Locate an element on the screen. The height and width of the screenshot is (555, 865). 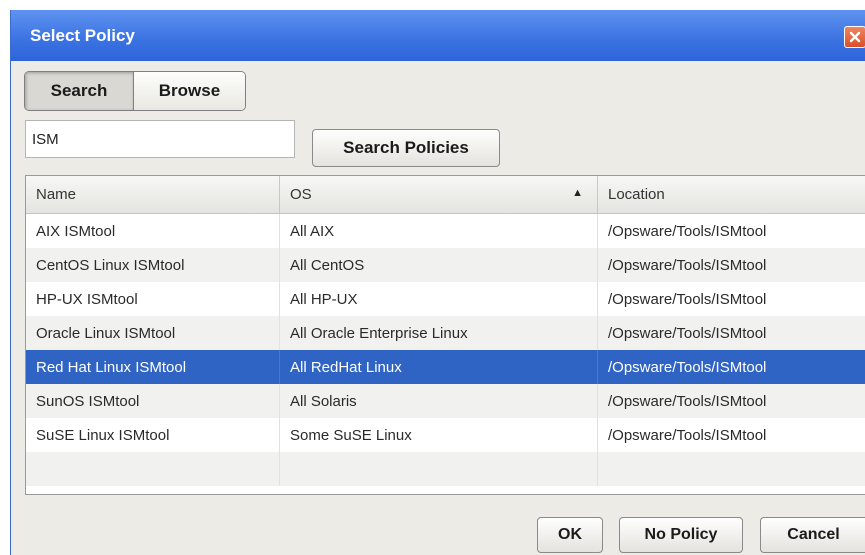
title-bar: Select Policy is located at coordinates (438, 35).